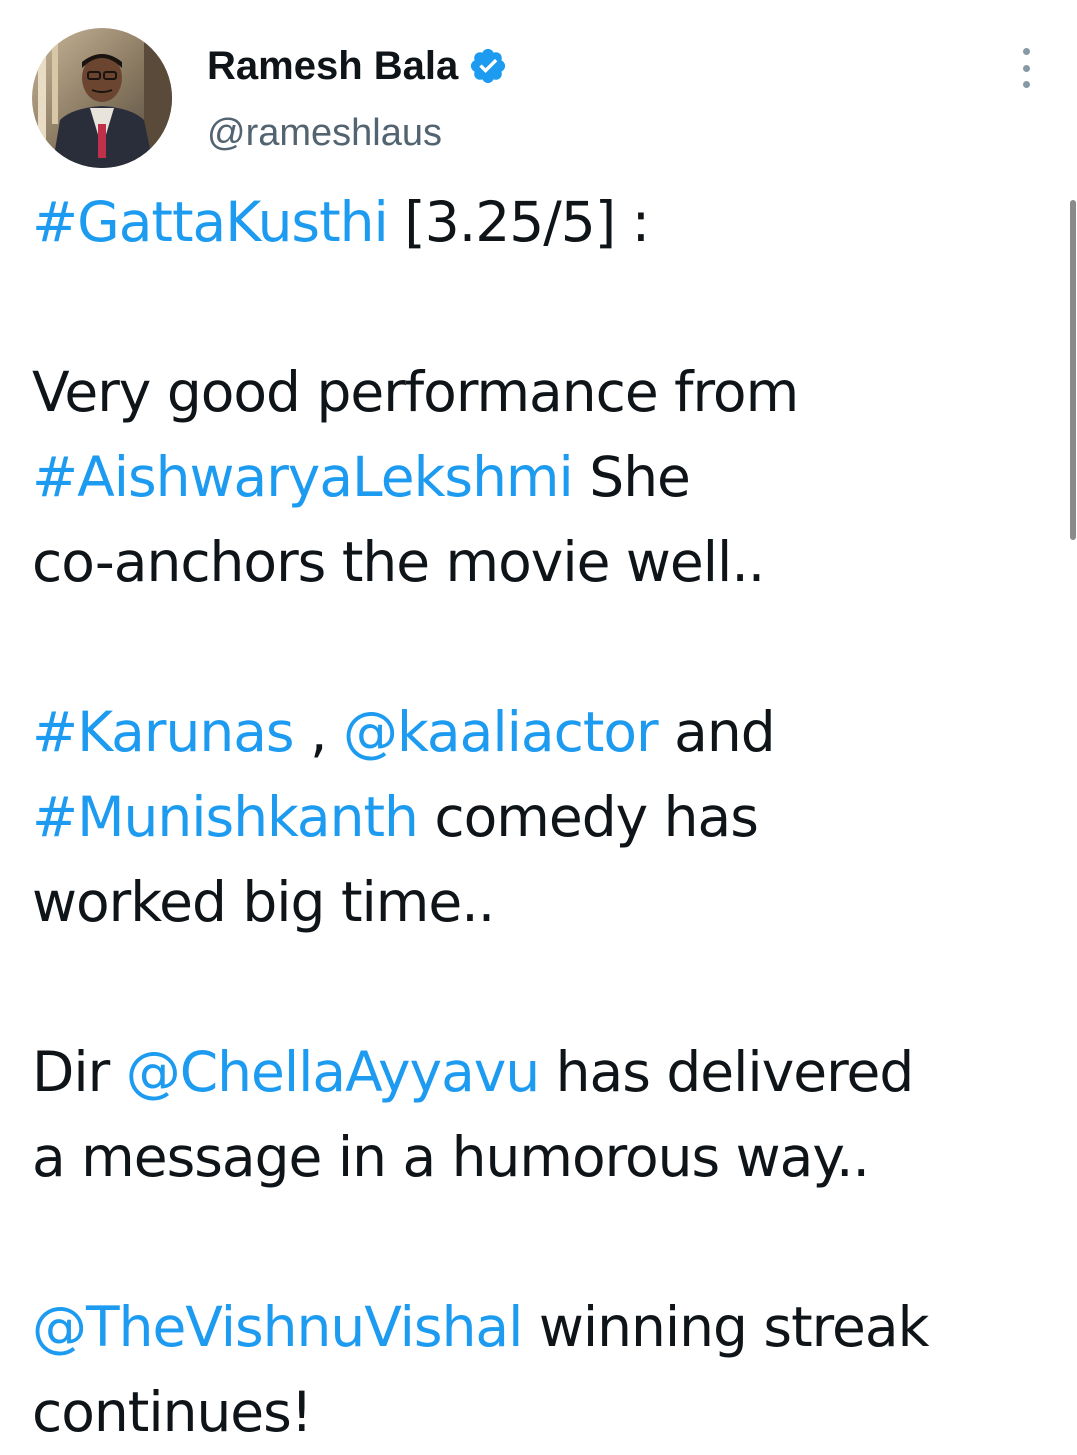 The height and width of the screenshot is (1455, 1077). I want to click on rating-text: [3.25/5] :, so click(518, 222).